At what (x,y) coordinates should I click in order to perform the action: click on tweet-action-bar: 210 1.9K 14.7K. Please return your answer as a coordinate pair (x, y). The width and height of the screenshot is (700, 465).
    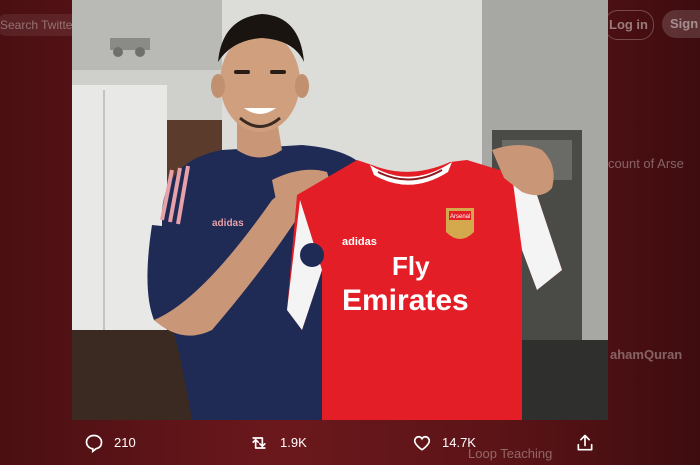
    Looking at the image, I should click on (340, 442).